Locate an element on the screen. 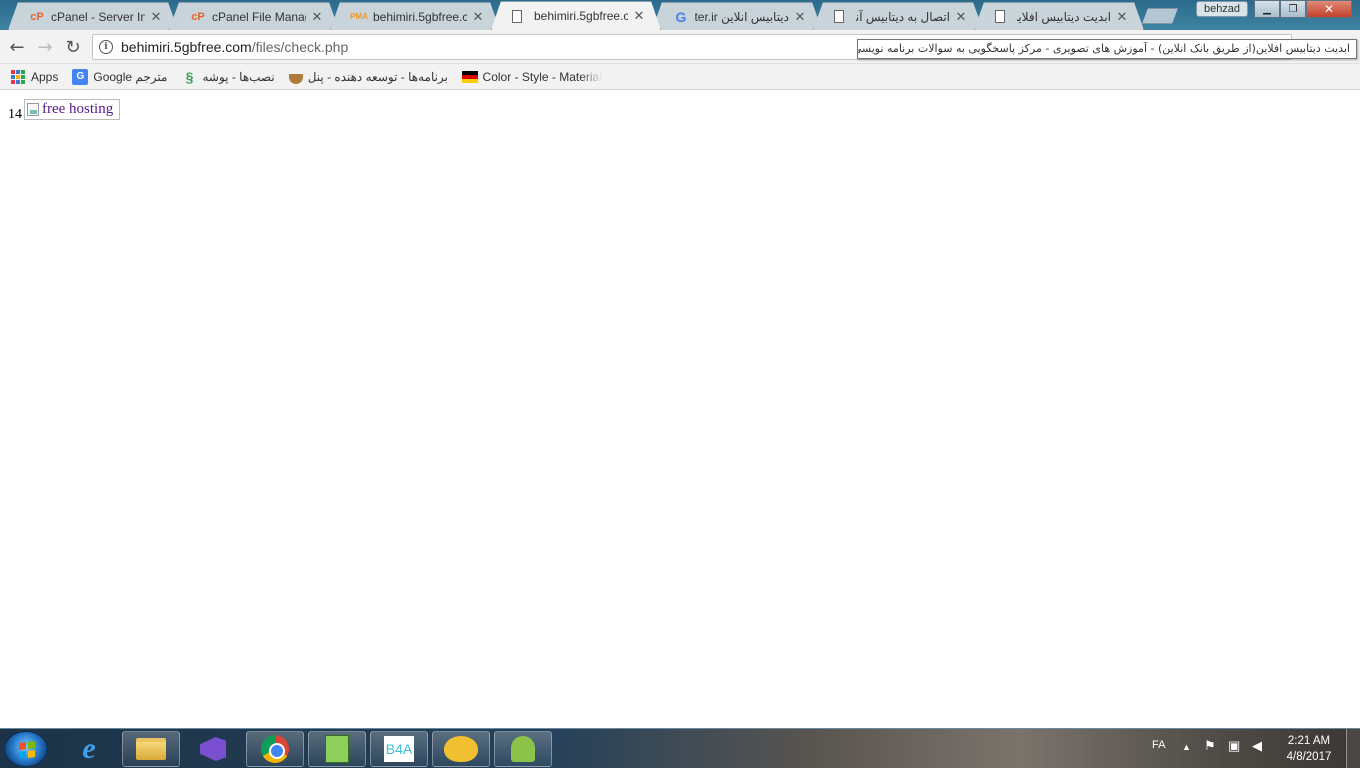 This screenshot has height=768, width=1360. tab-title: cPanel File Manager is located at coordinates (258, 16).